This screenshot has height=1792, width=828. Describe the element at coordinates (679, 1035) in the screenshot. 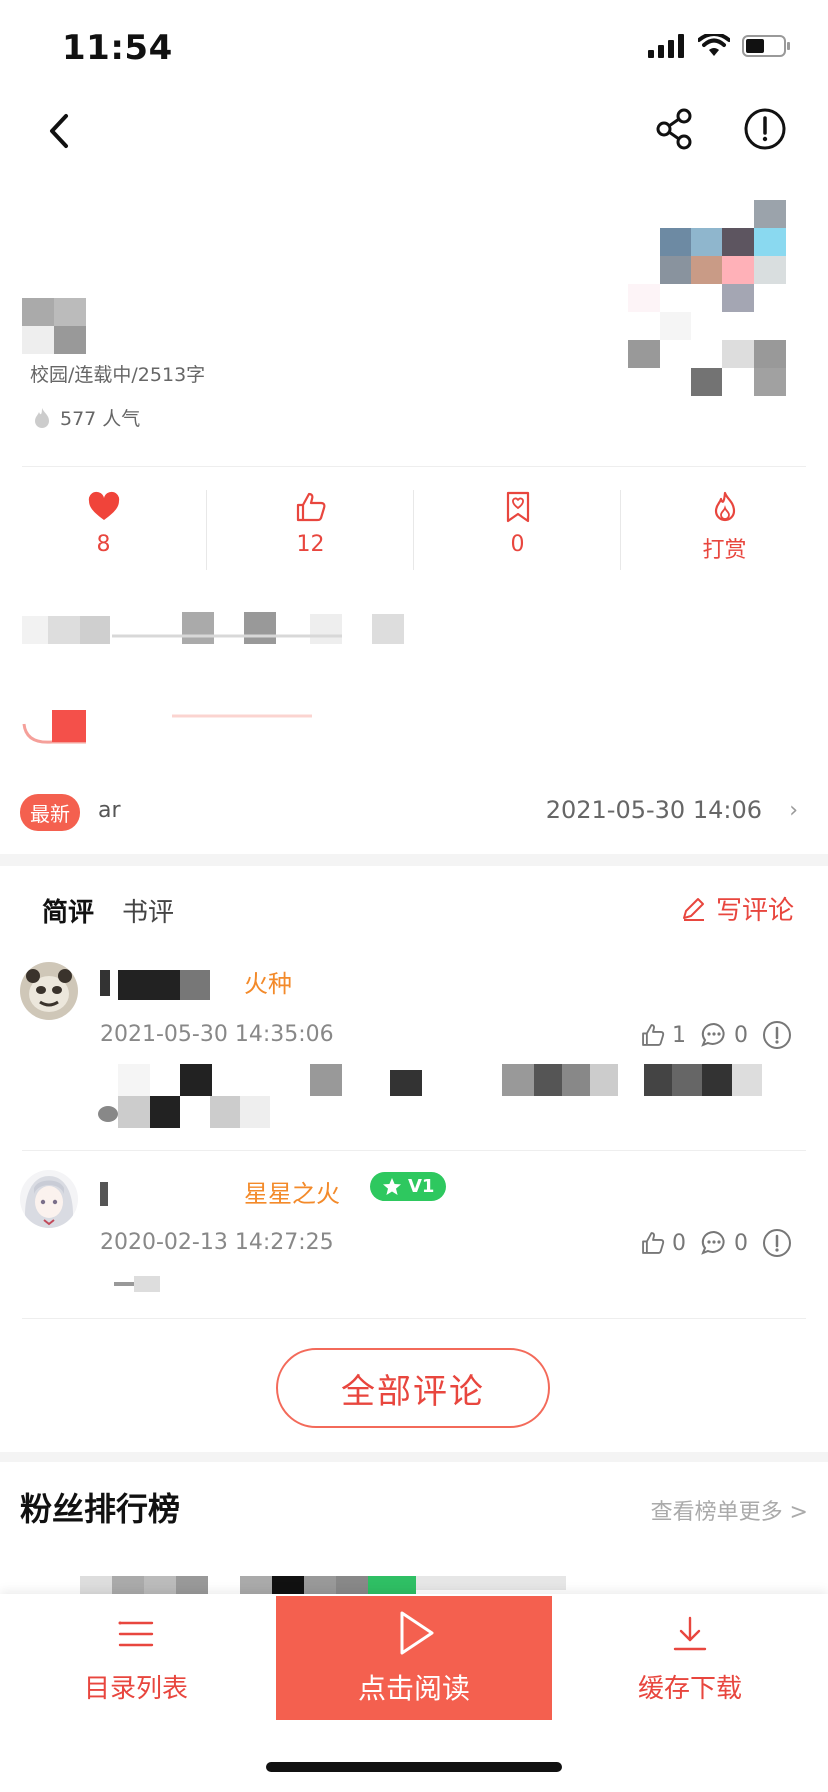

I see `like-count: 1` at that location.